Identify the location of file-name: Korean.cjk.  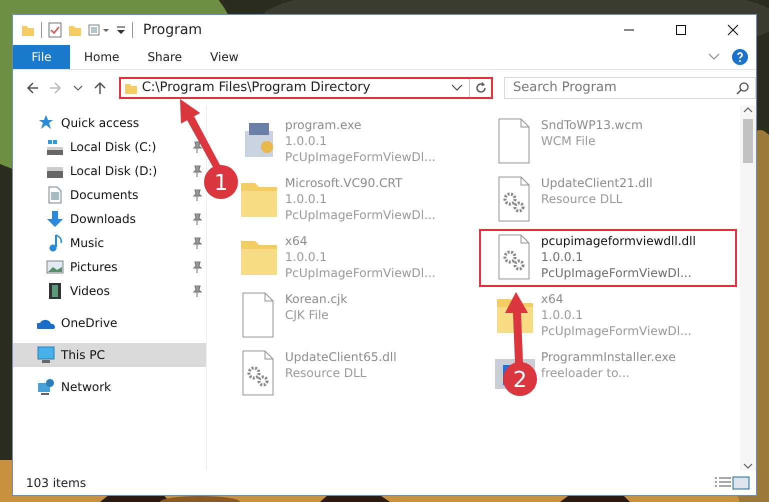
(316, 299).